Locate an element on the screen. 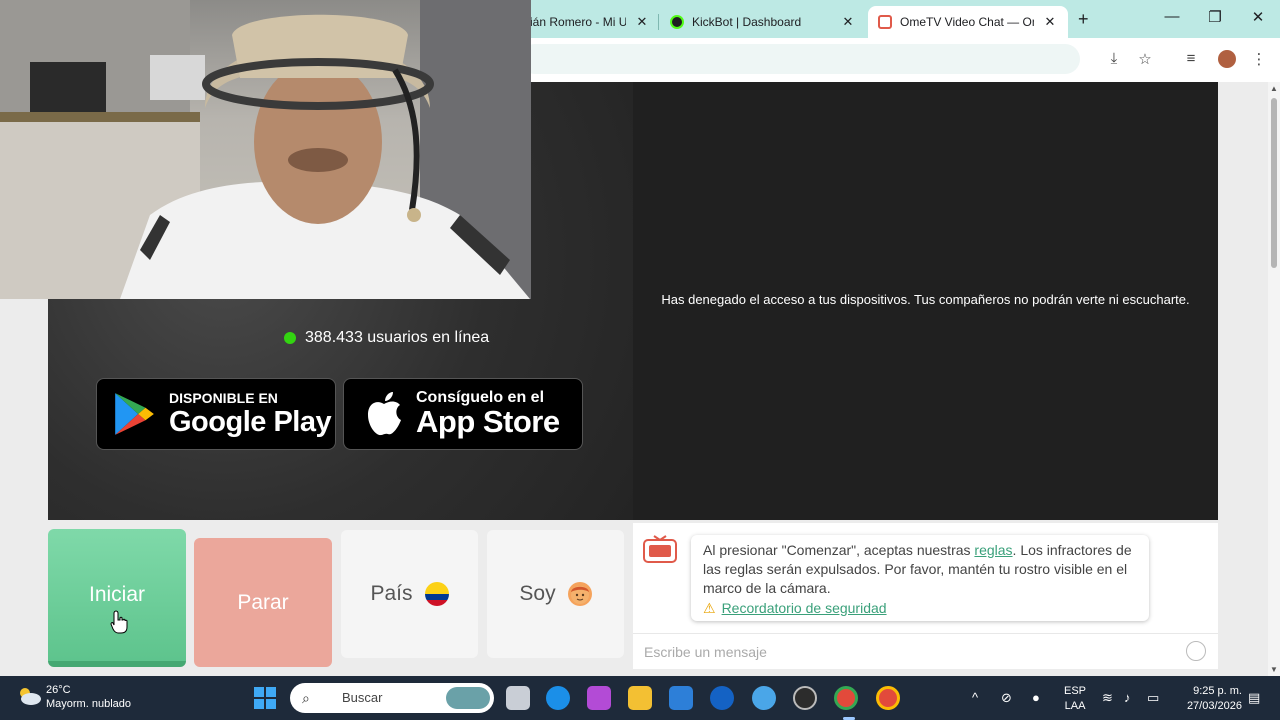  microphone-icon: ● is located at coordinates (1036, 697).